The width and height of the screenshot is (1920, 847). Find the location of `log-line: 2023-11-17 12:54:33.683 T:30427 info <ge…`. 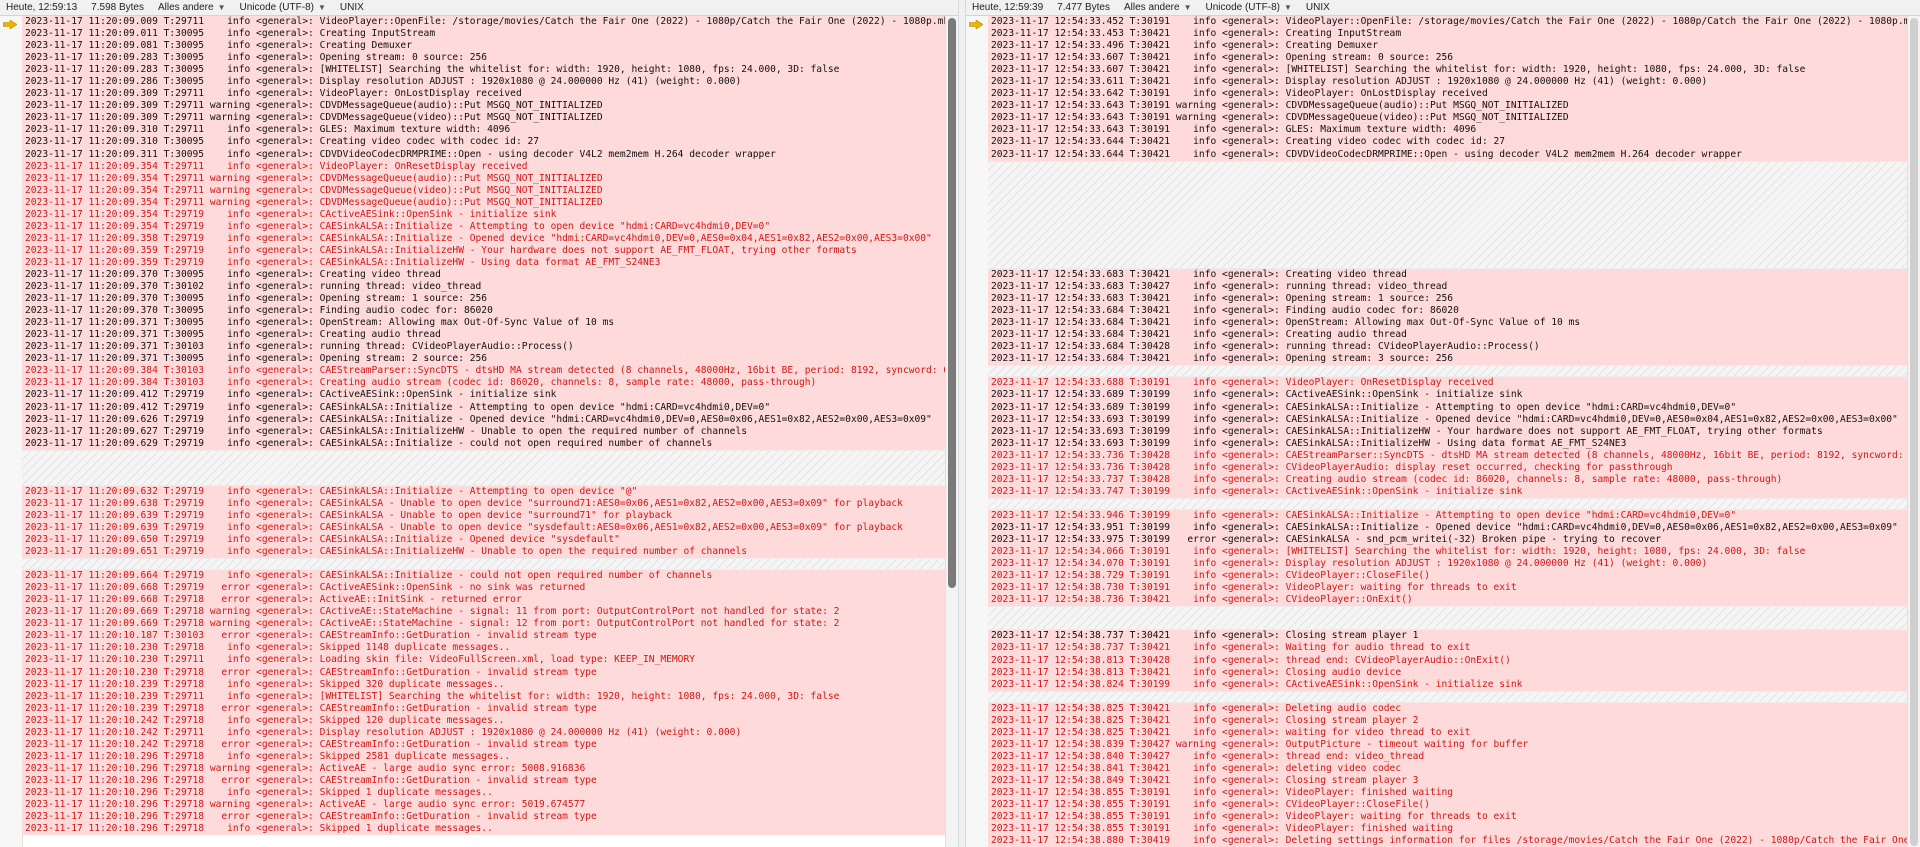

log-line: 2023-11-17 12:54:33.683 T:30427 info <ge… is located at coordinates (1448, 287).